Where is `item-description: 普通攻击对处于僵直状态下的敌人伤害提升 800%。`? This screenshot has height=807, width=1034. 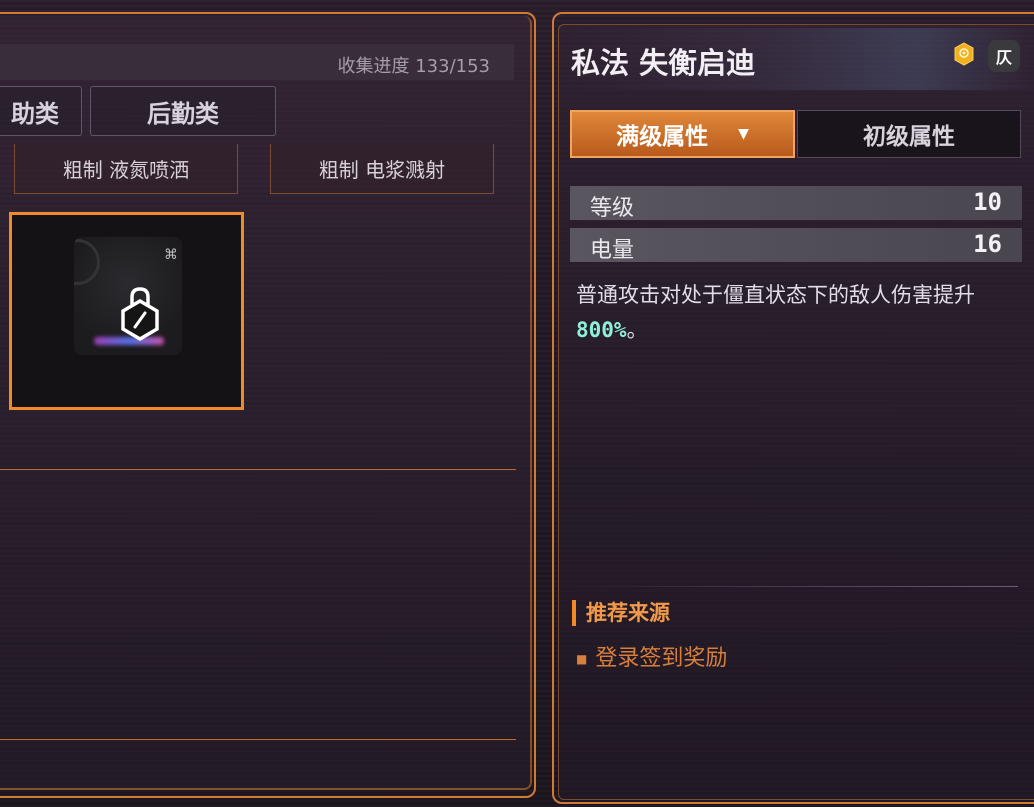 item-description: 普通攻击对处于僵直状态下的敌人伤害提升 800%。 is located at coordinates (799, 313).